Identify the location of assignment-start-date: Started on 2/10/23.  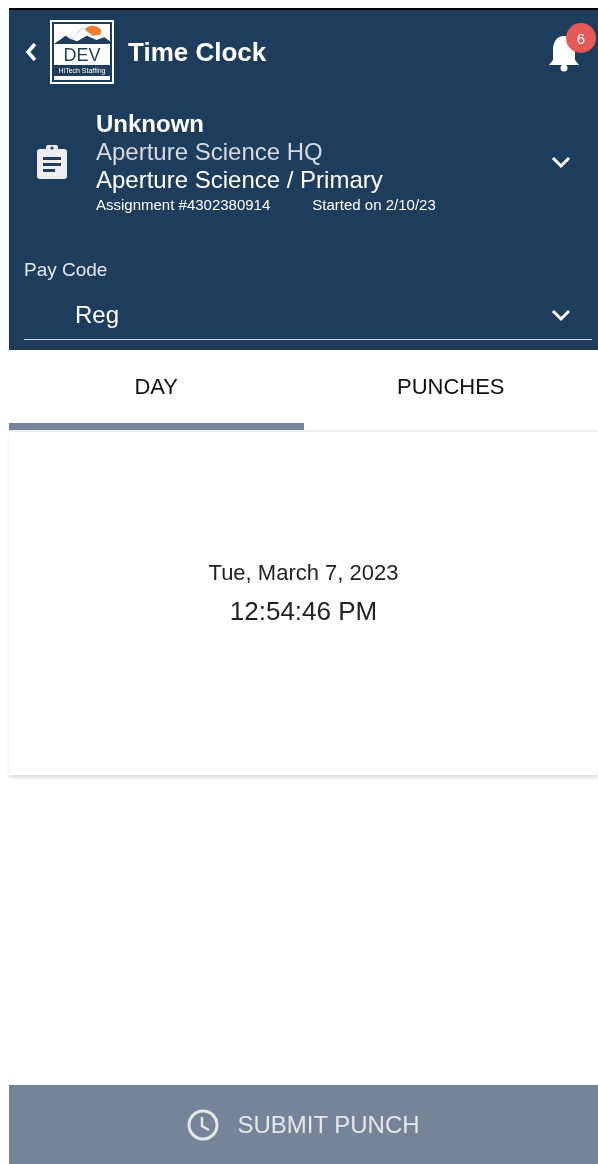
(374, 204).